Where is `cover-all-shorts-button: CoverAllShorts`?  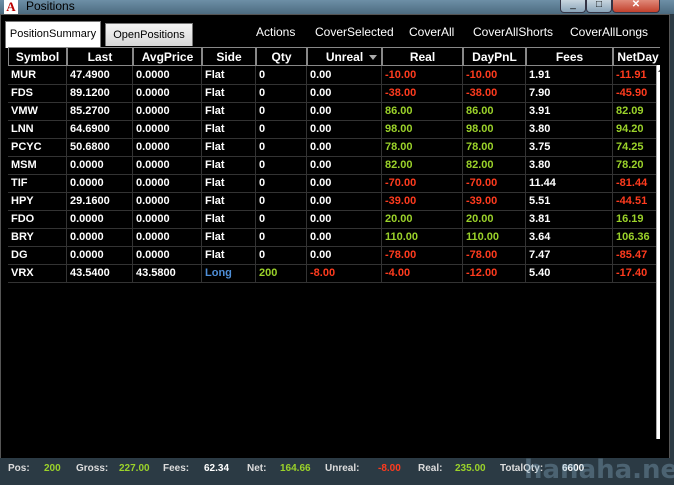
cover-all-shorts-button: CoverAllShorts is located at coordinates (513, 32).